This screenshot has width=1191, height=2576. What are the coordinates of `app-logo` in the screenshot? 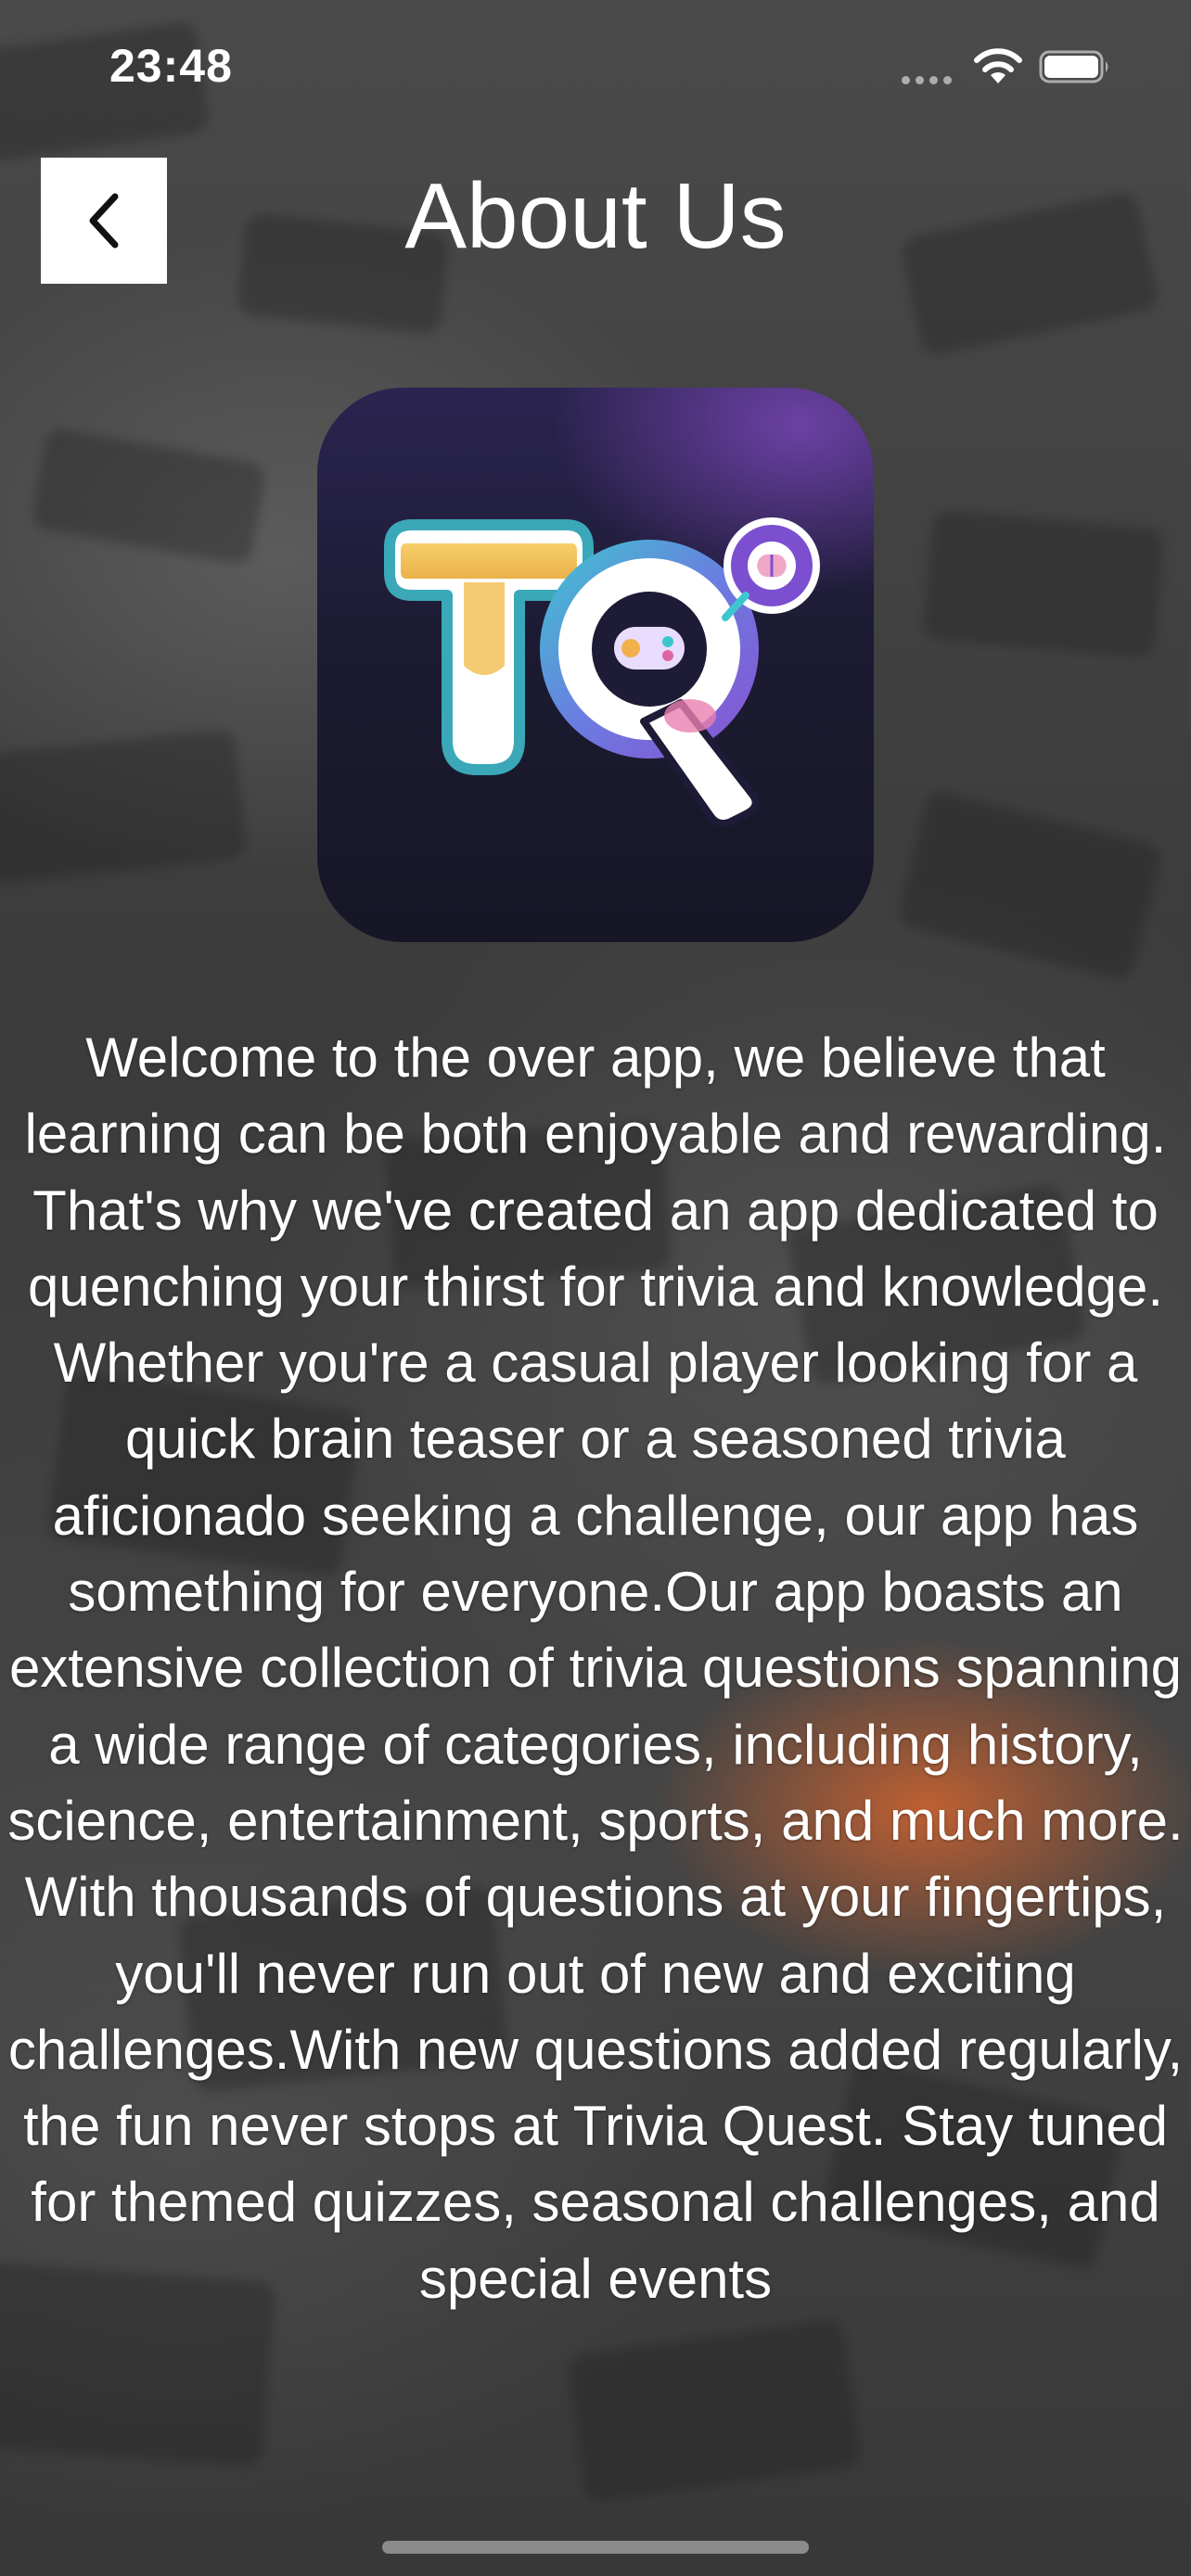 It's located at (595, 665).